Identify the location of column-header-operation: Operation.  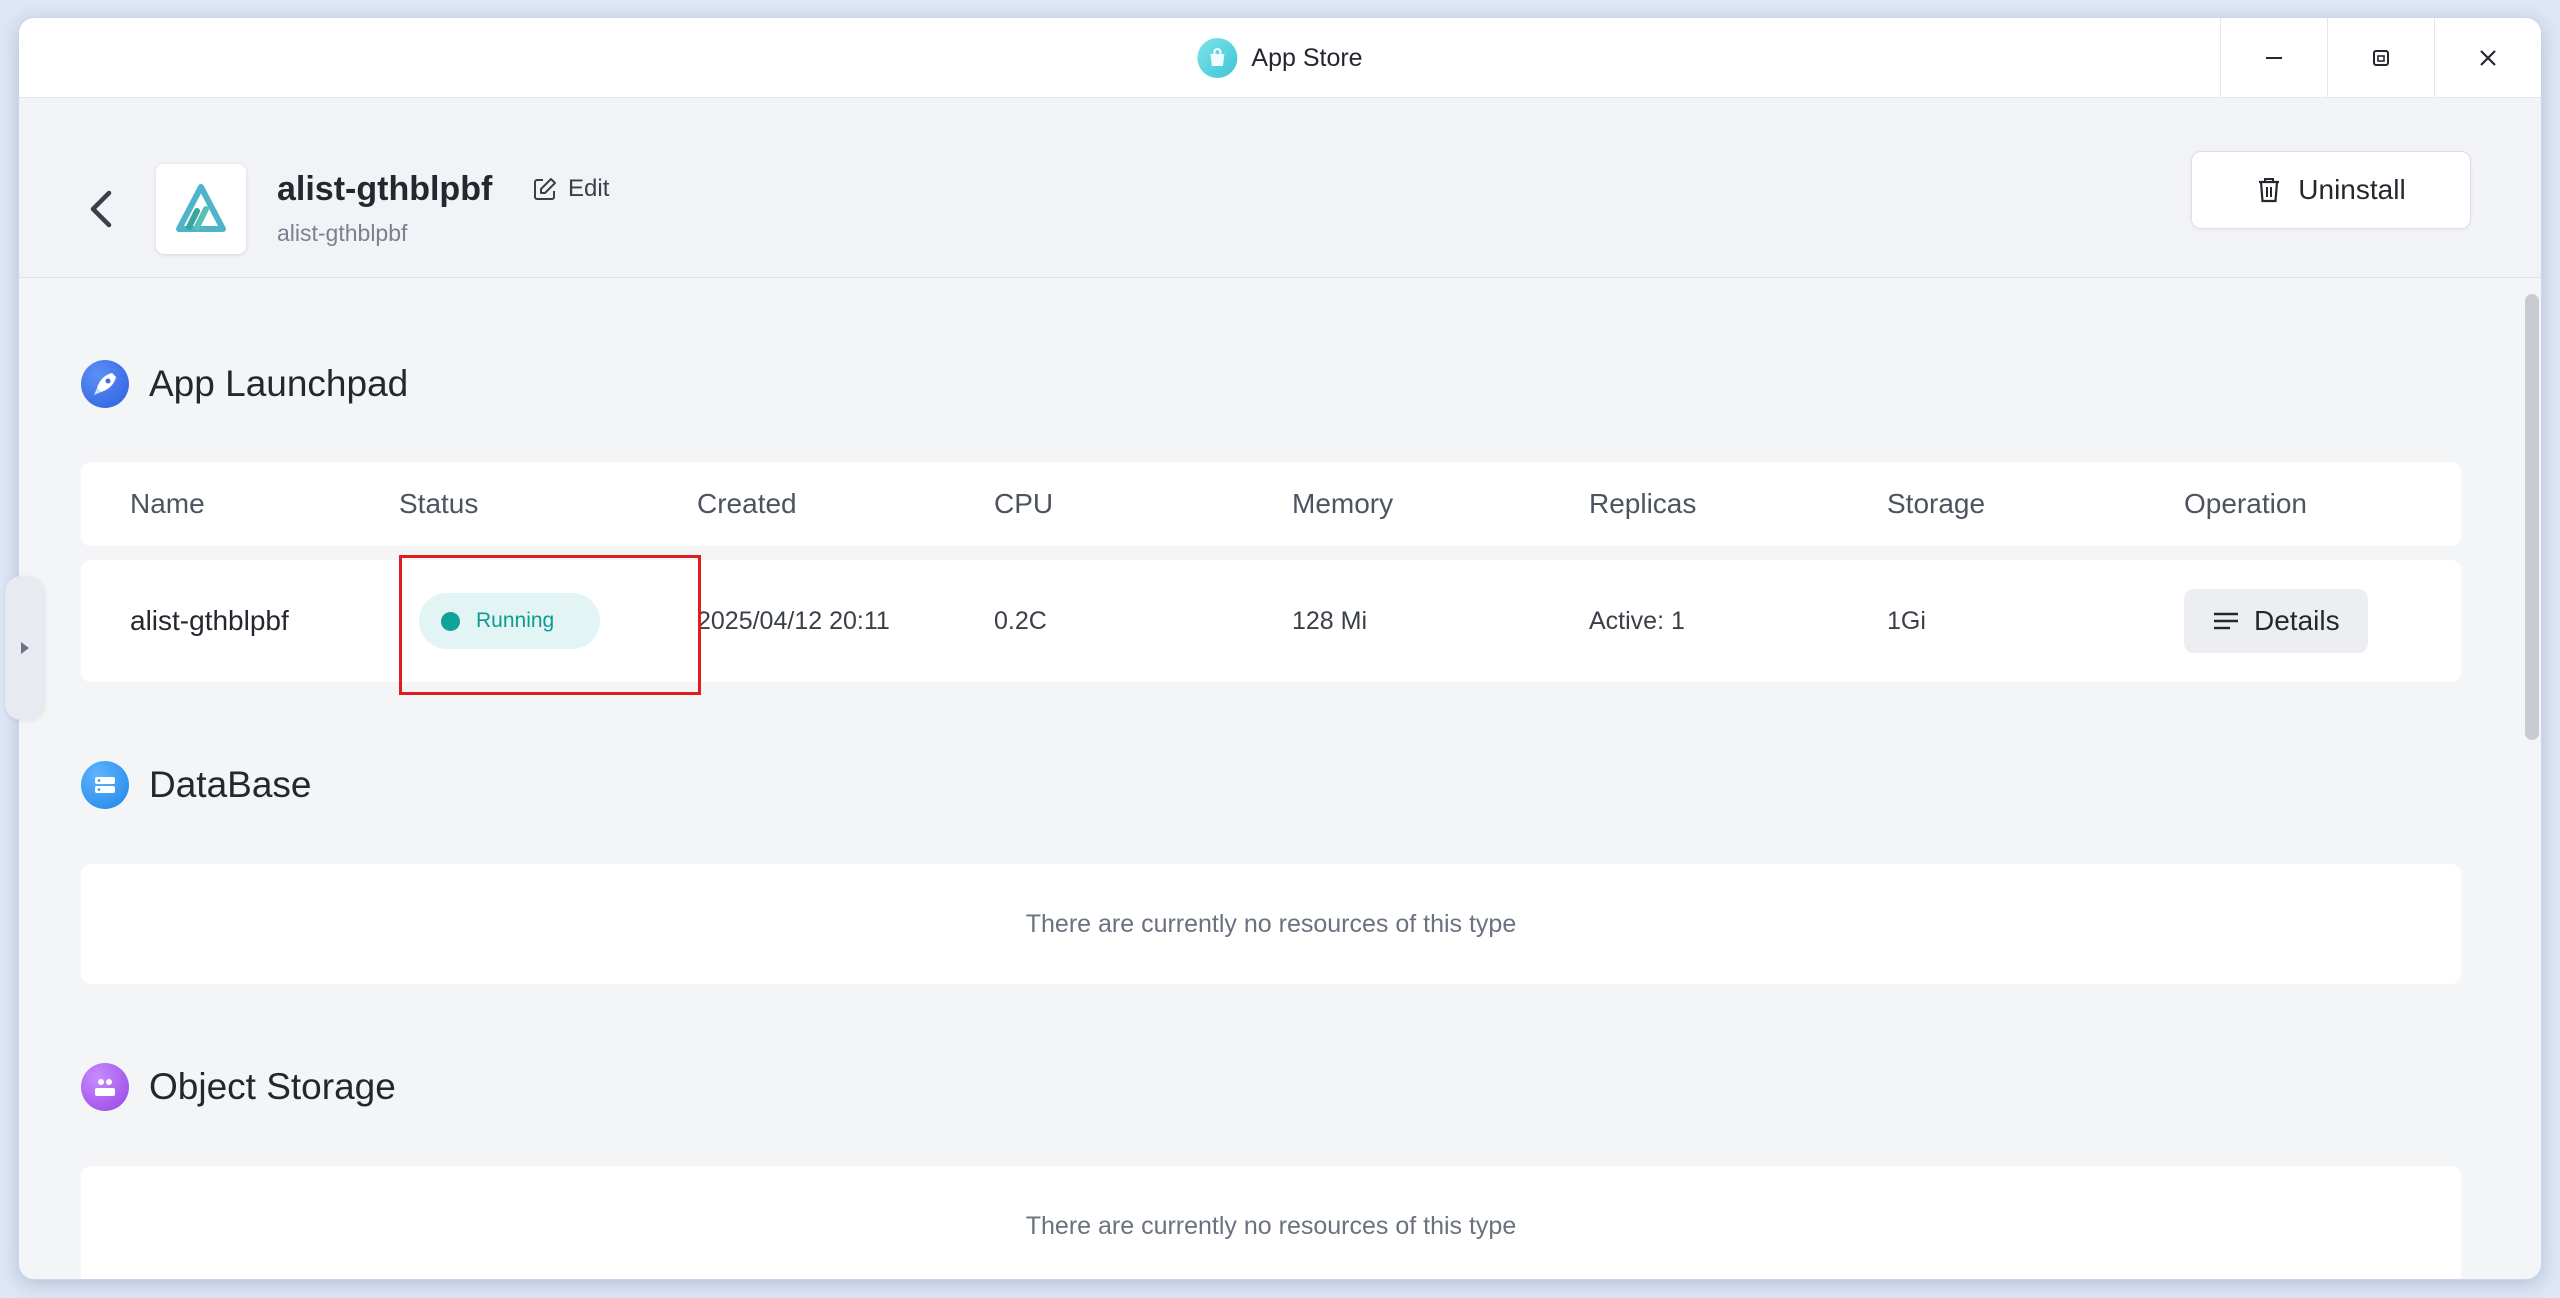
(2245, 503).